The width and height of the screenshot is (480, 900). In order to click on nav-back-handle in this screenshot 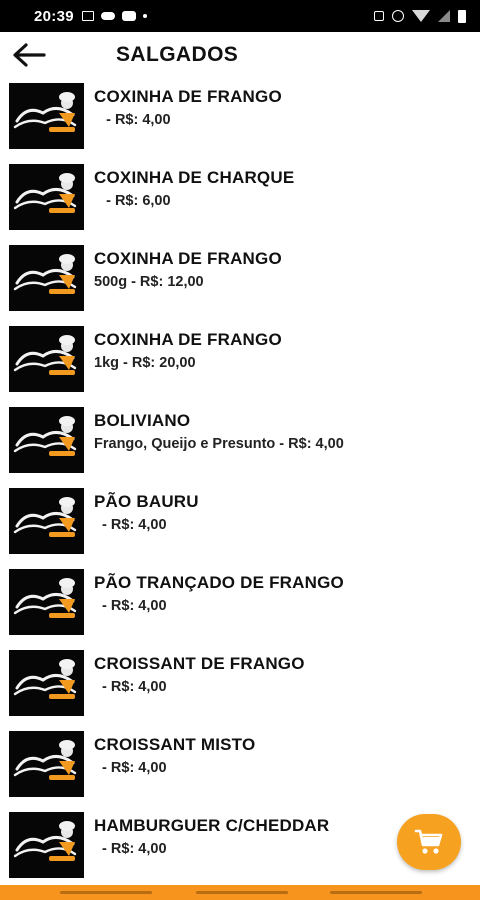, I will do `click(376, 892)`.